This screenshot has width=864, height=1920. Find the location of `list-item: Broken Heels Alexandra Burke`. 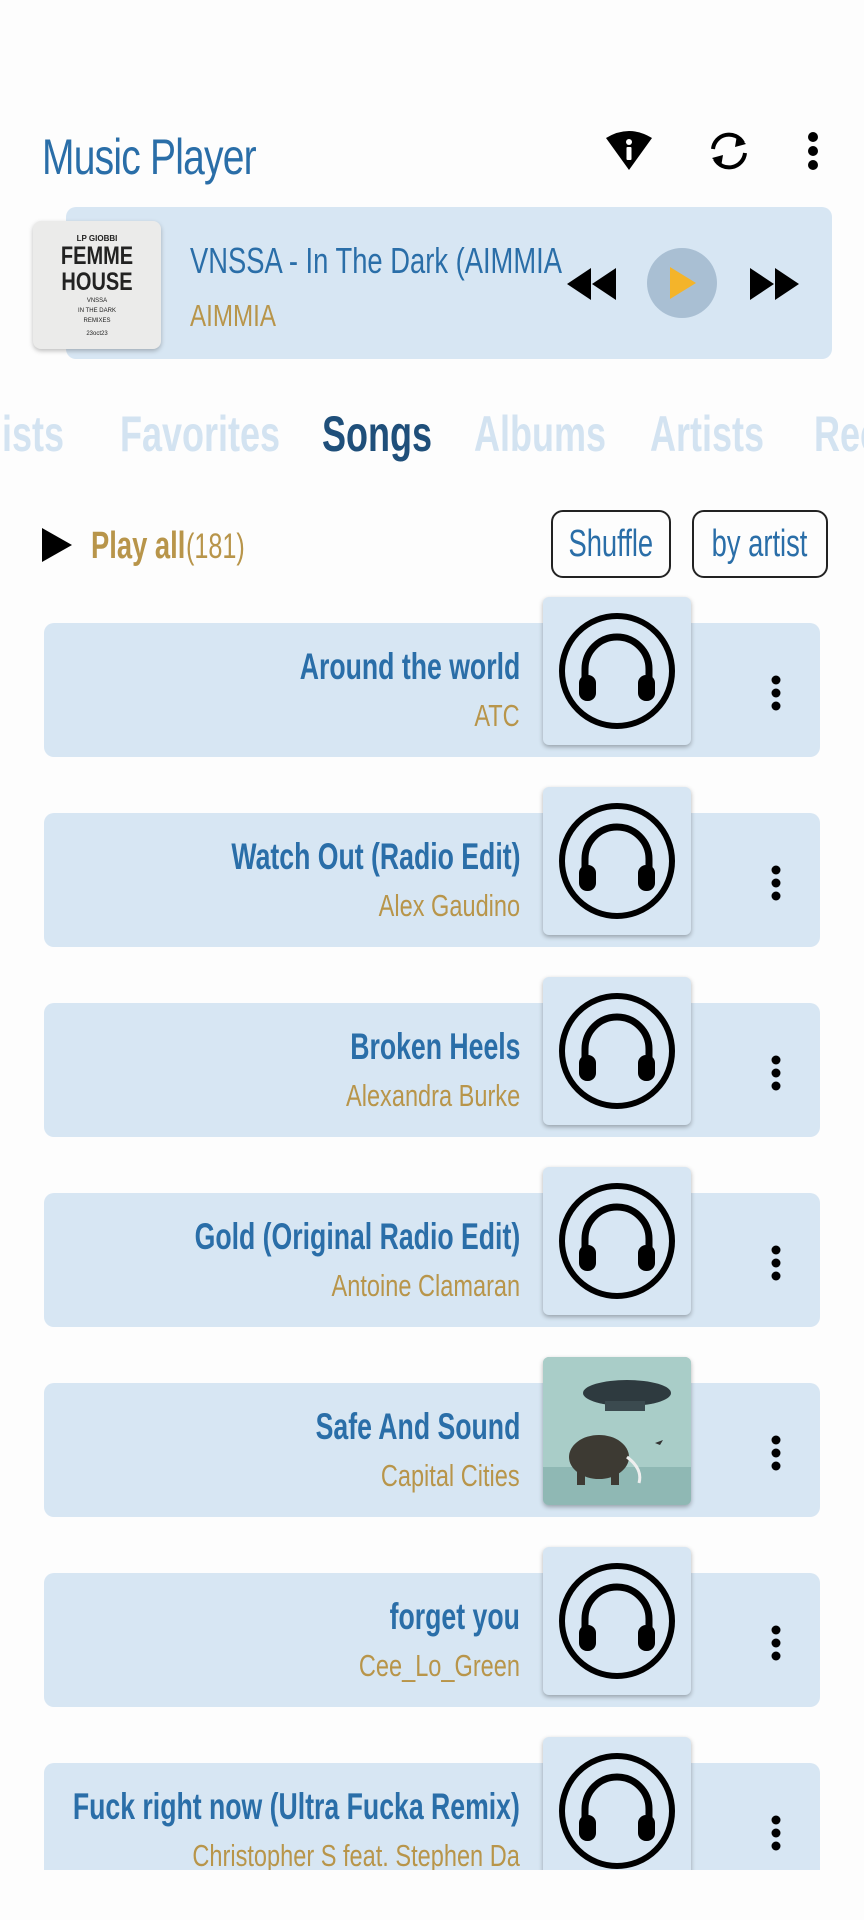

list-item: Broken Heels Alexandra Burke is located at coordinates (432, 1053).